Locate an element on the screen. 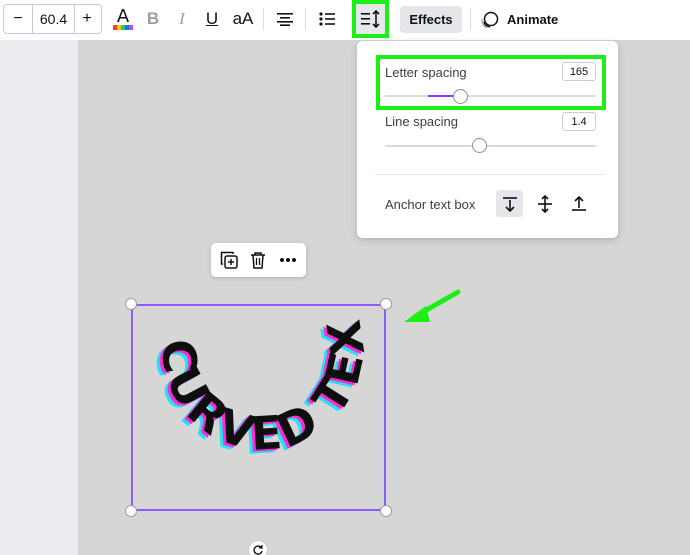 This screenshot has height=555, width=690. animate-icon is located at coordinates (490, 20).